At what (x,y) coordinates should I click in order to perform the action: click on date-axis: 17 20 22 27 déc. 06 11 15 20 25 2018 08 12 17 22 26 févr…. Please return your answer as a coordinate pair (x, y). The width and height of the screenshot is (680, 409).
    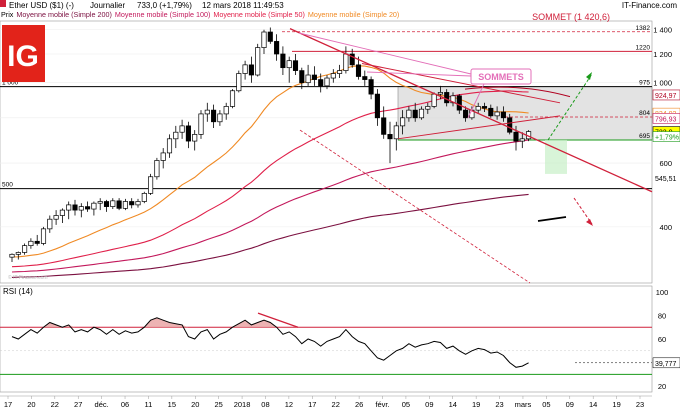
    Looking at the image, I should click on (326, 402).